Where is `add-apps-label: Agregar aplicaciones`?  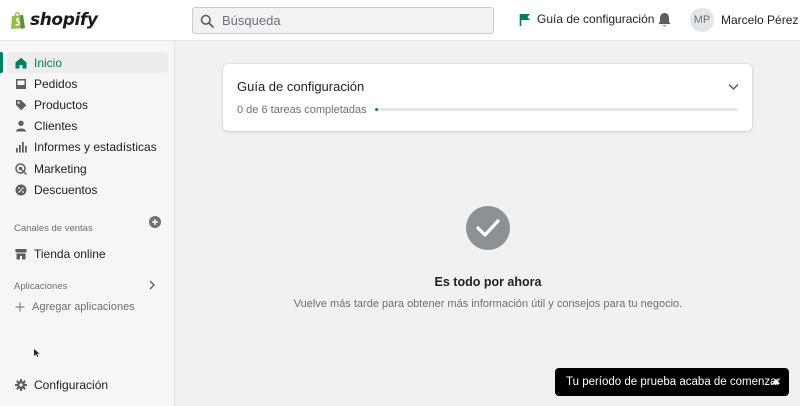
add-apps-label: Agregar aplicaciones is located at coordinates (83, 306).